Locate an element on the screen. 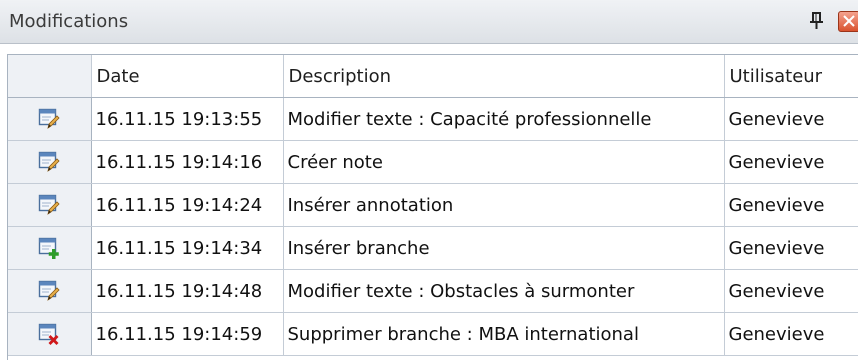  date-cell: 16.11.15 19:14:59 is located at coordinates (187, 334).